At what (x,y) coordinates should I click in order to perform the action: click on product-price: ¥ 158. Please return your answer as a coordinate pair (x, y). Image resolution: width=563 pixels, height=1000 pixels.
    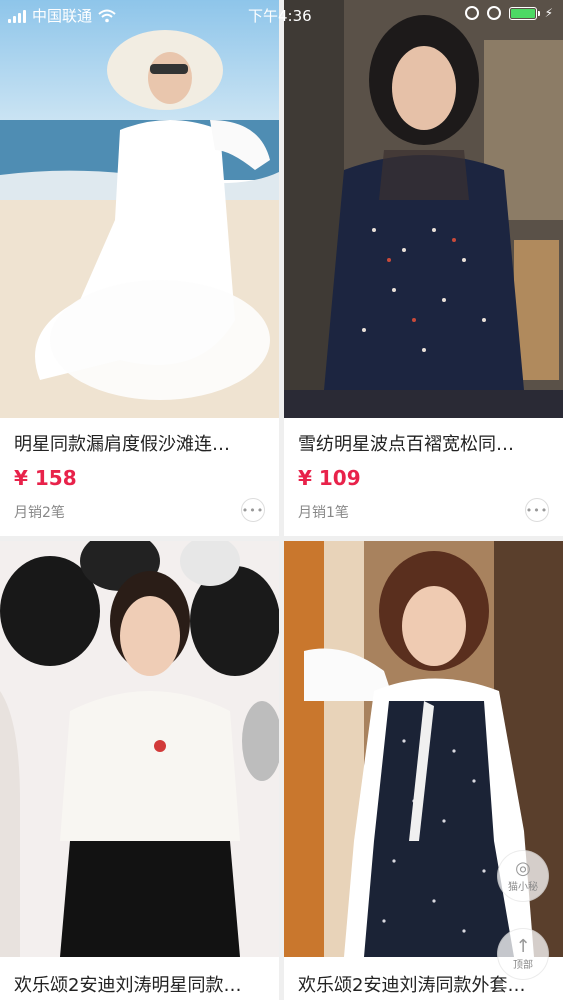
    Looking at the image, I should click on (45, 478).